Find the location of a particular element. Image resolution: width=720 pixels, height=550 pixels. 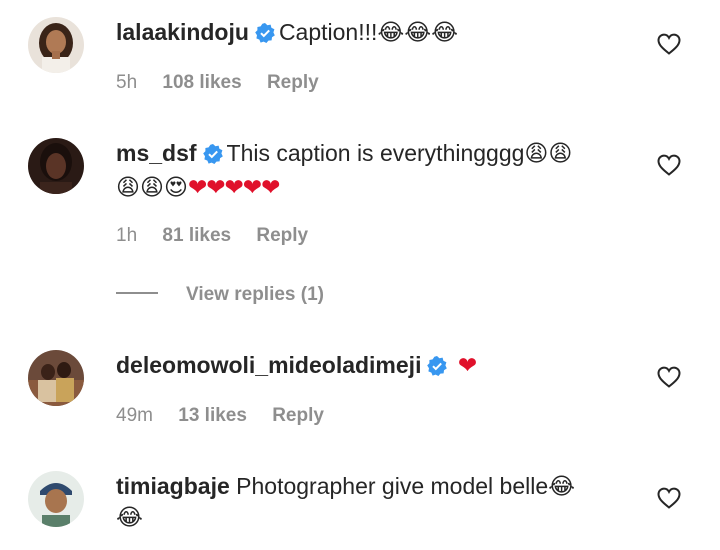

view-replies-button: View replies (1) is located at coordinates (220, 295).